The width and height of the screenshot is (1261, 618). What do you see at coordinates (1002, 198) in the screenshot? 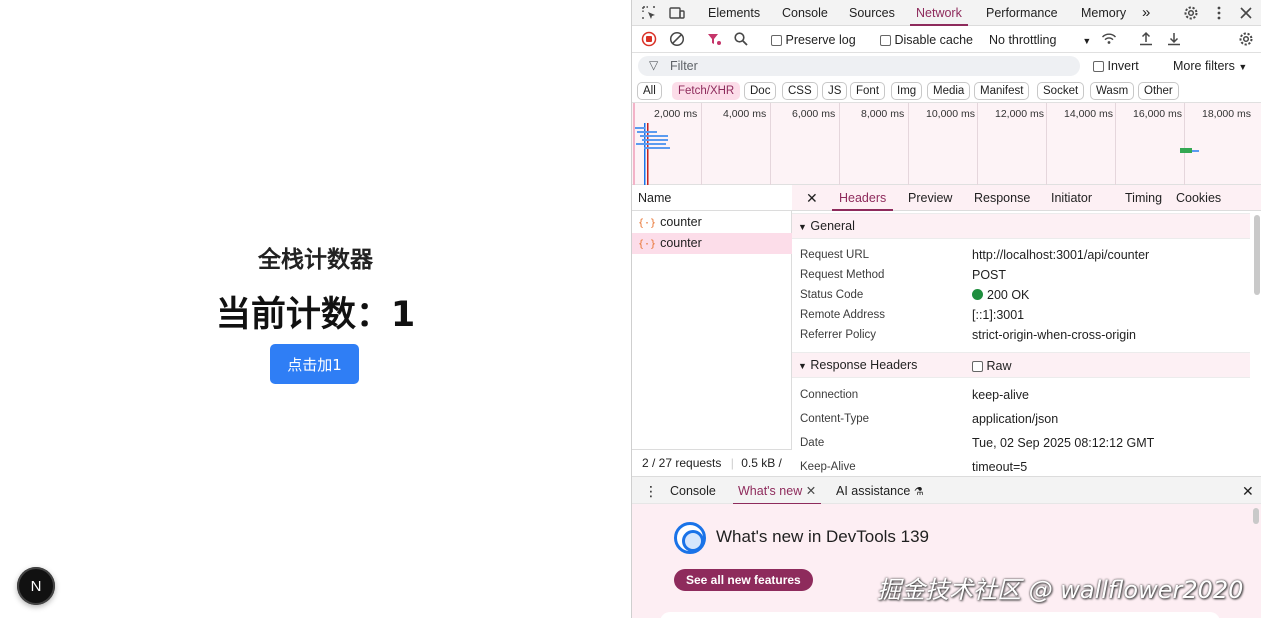
I see `tab-response: Response` at bounding box center [1002, 198].